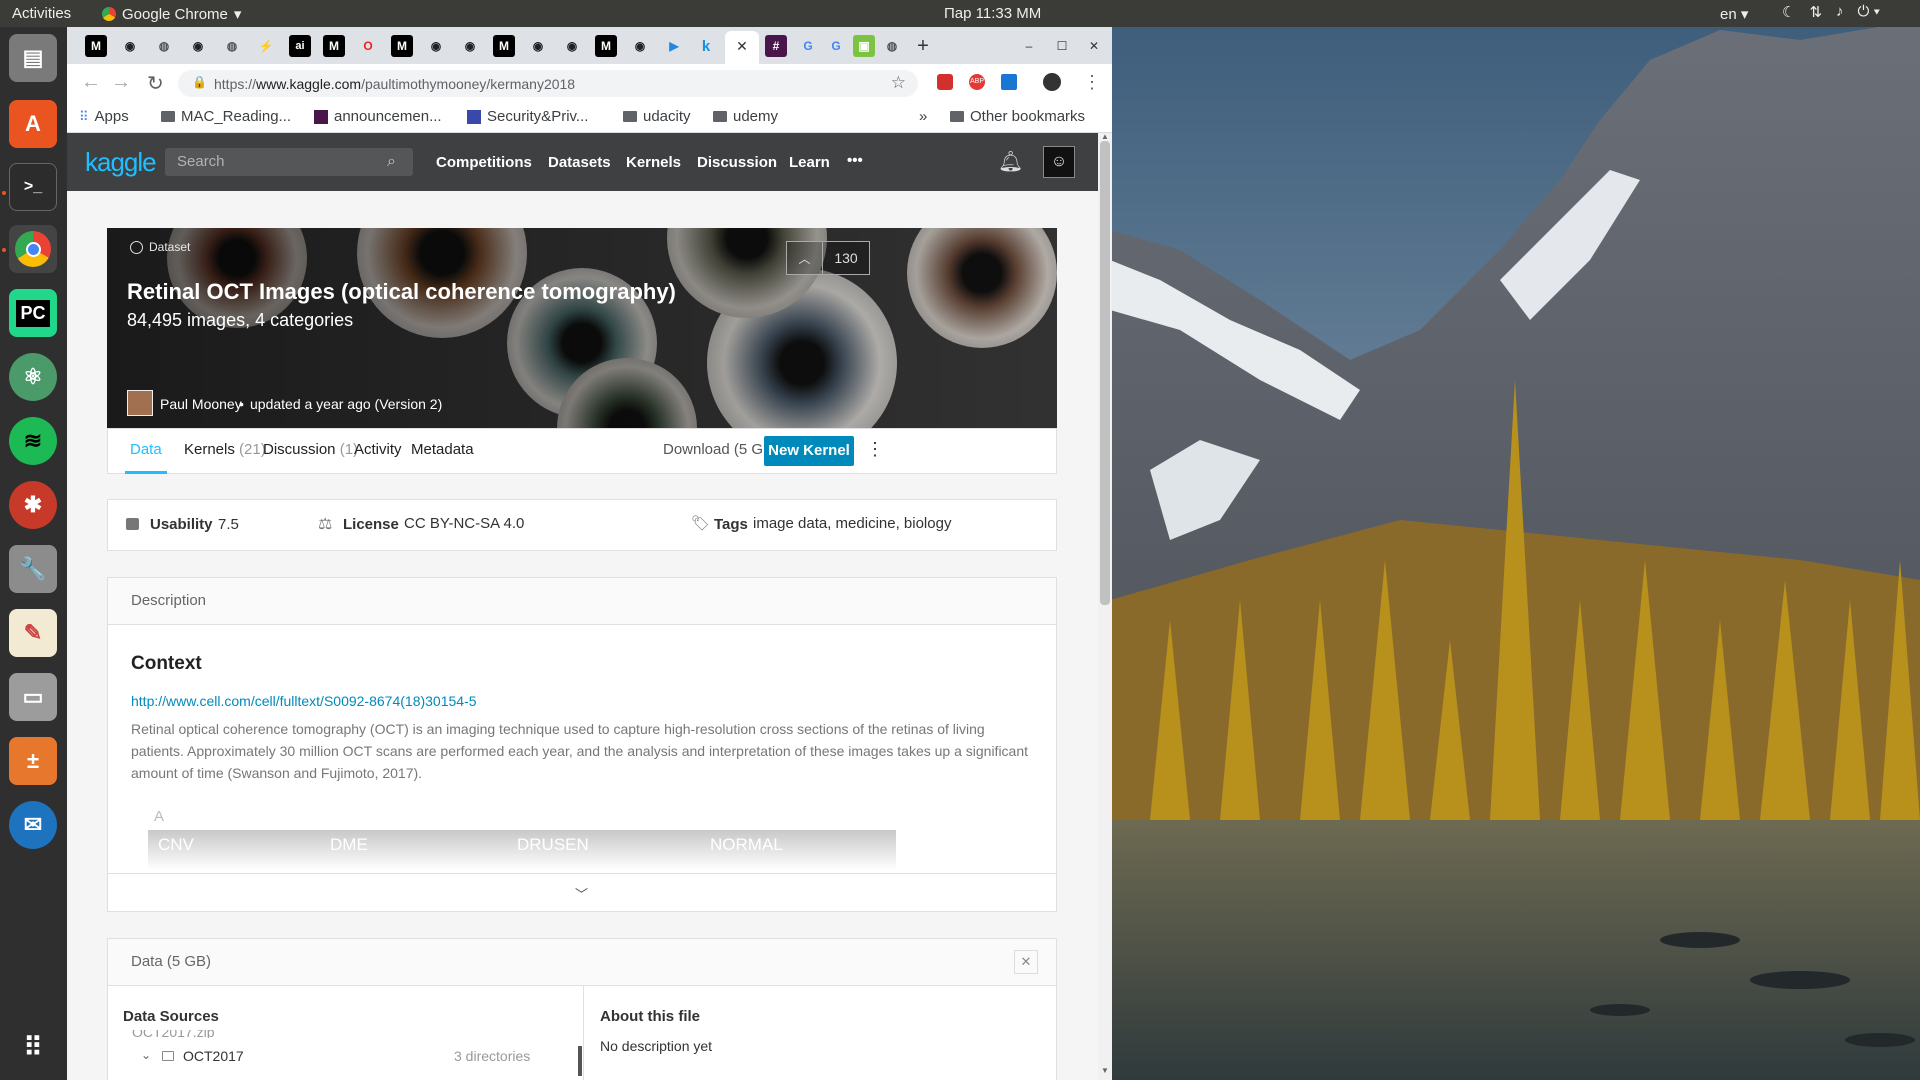 This screenshot has width=1920, height=1080. Describe the element at coordinates (33, 697) in the screenshot. I see `scanner-icon: ▭` at that location.